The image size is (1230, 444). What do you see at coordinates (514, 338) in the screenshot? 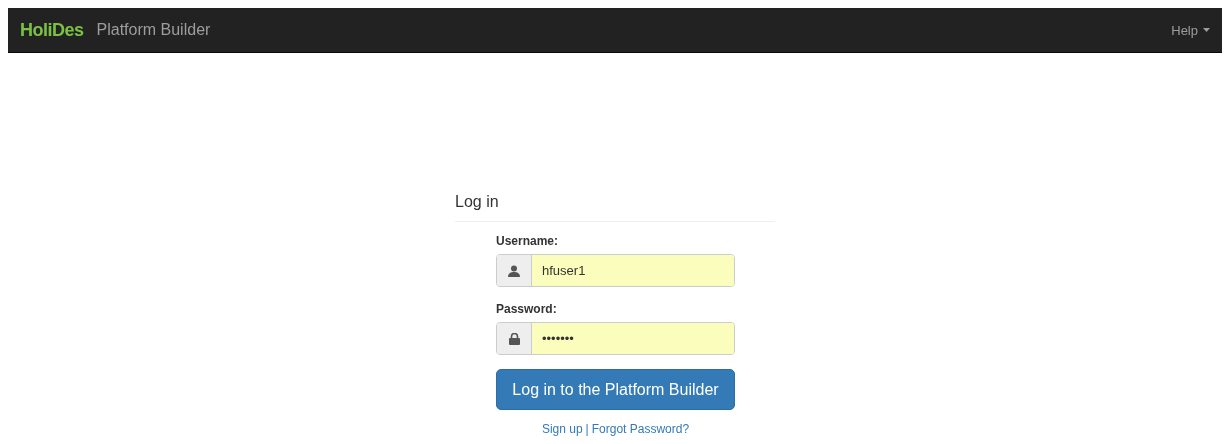
I see `lock-icon` at bounding box center [514, 338].